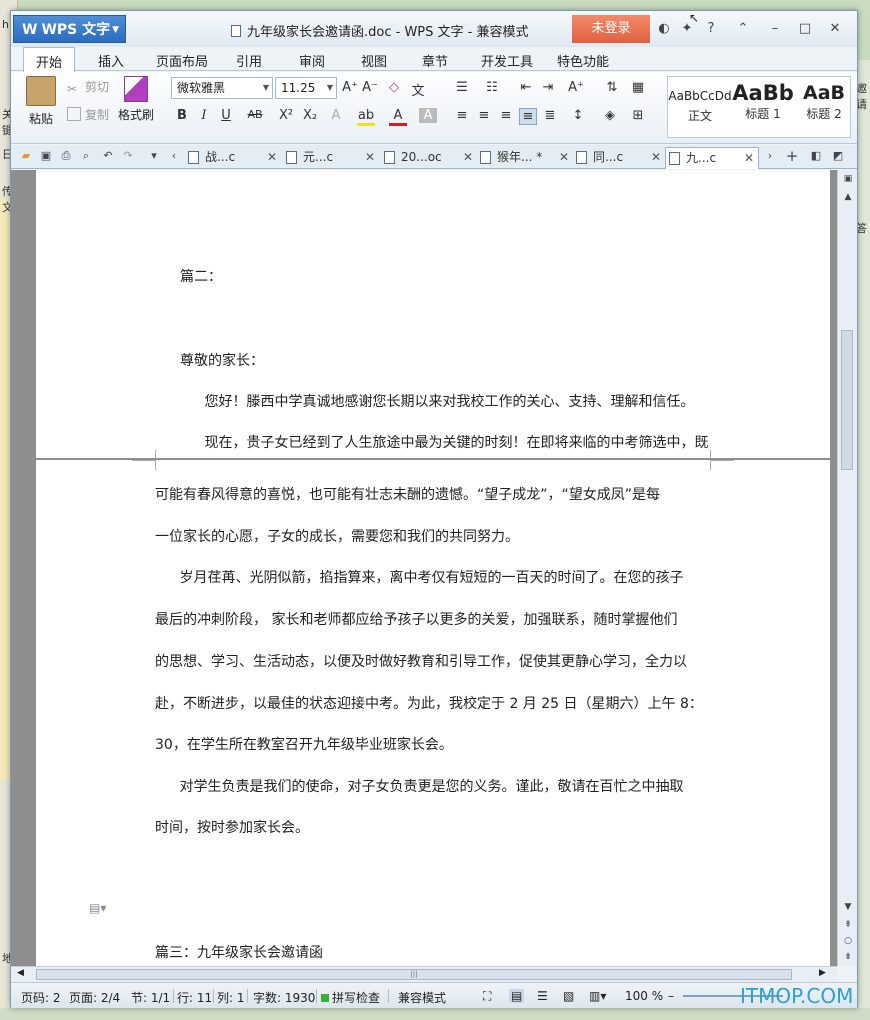 The image size is (870, 1020). What do you see at coordinates (69, 29) in the screenshot?
I see `app-menu-button: W WPS 文字 ▼` at bounding box center [69, 29].